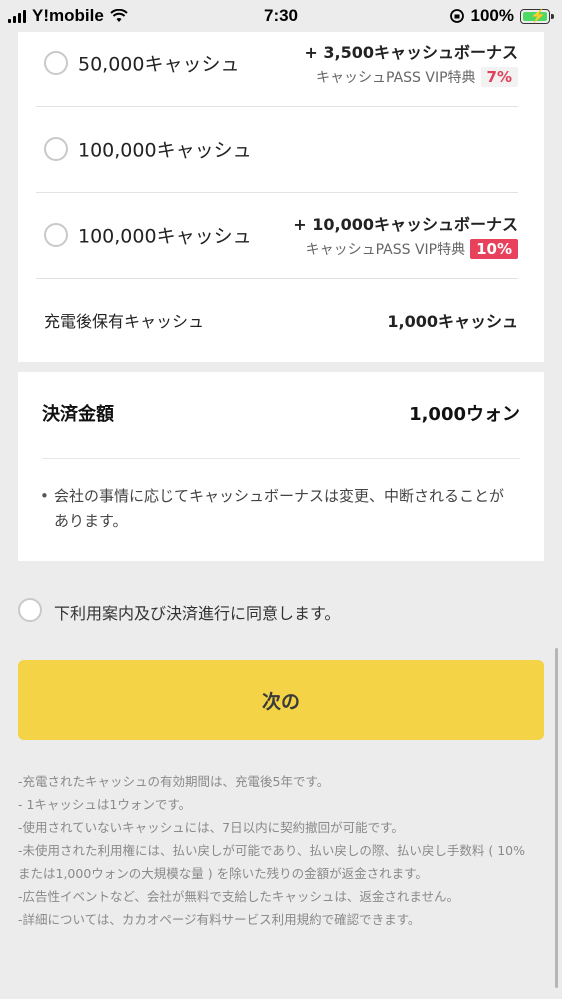 Image resolution: width=562 pixels, height=999 pixels. I want to click on after-charge-value: 1,000キャッシュ, so click(452, 321).